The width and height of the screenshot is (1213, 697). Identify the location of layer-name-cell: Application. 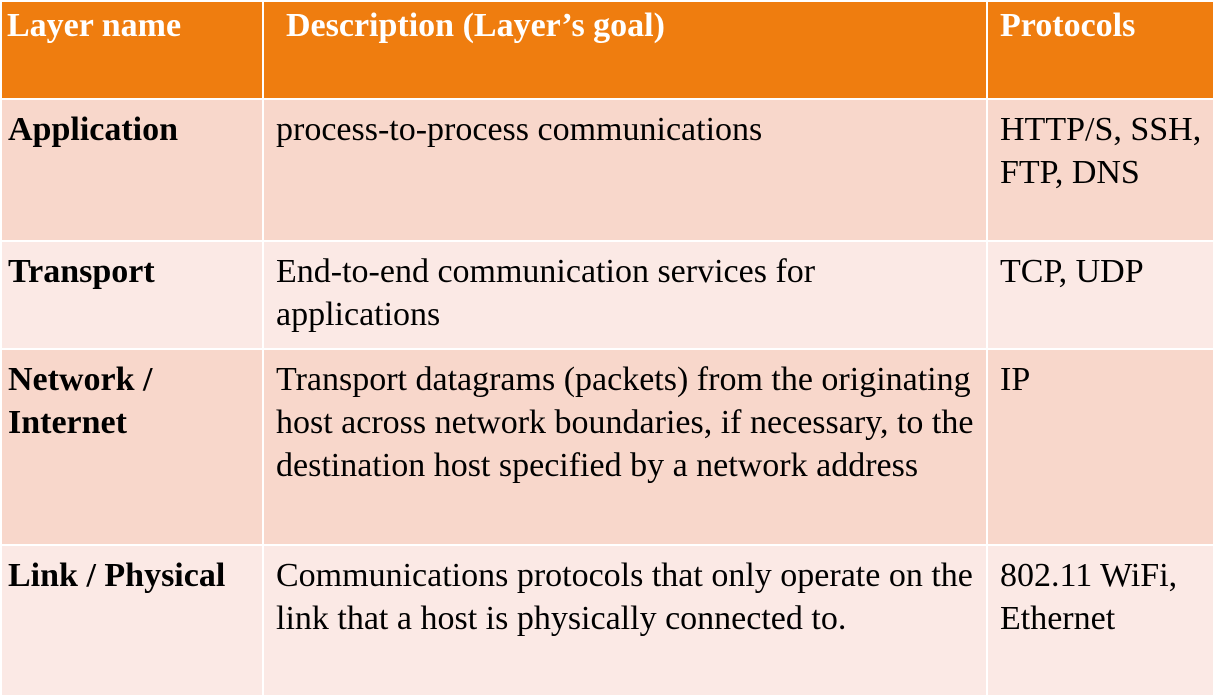
(132, 170).